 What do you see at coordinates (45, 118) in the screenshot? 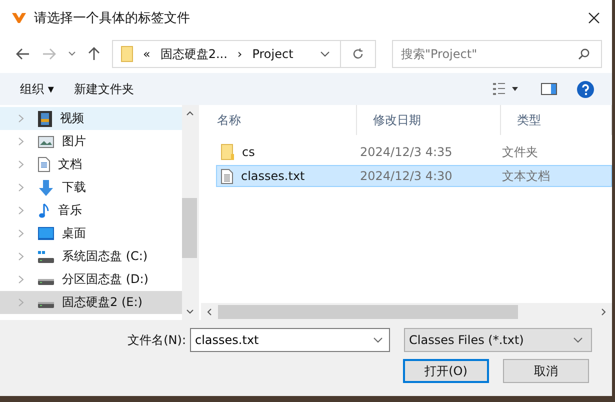
I see `film-icon` at bounding box center [45, 118].